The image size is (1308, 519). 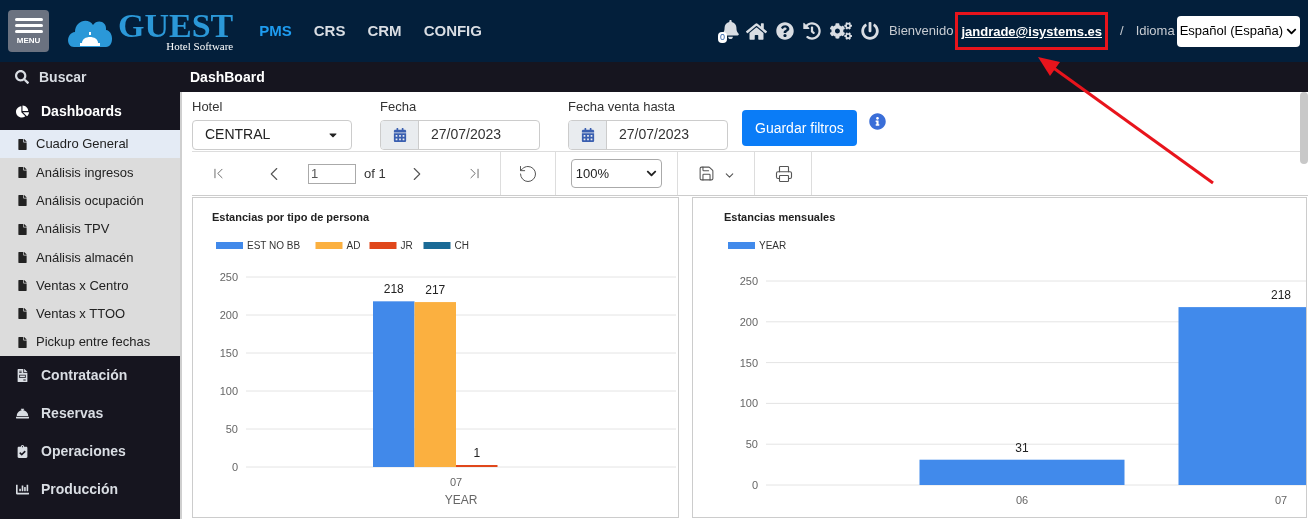 What do you see at coordinates (90, 413) in the screenshot?
I see `sidebar-section: Reservas` at bounding box center [90, 413].